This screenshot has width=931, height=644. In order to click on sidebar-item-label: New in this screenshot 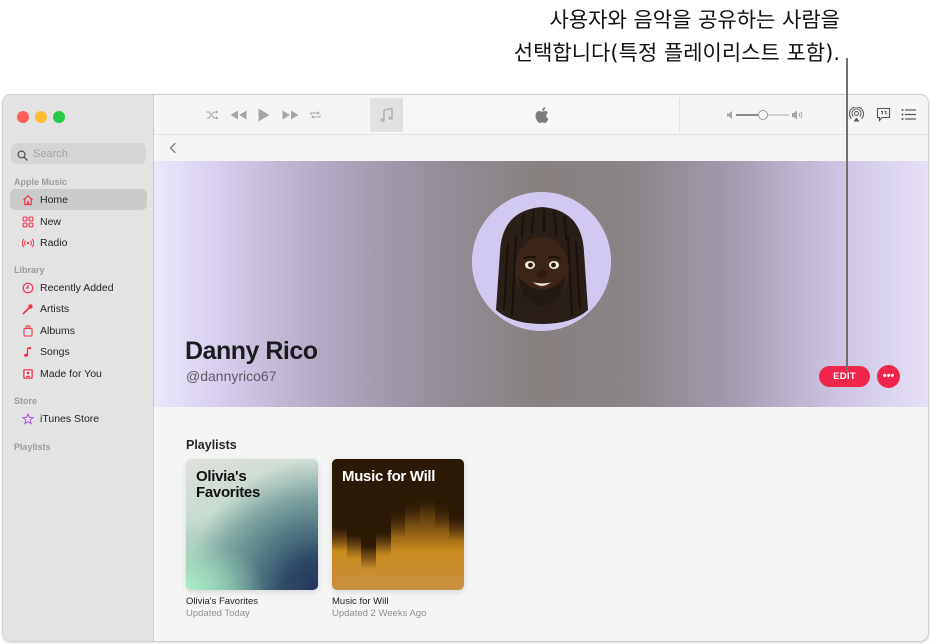, I will do `click(51, 221)`.